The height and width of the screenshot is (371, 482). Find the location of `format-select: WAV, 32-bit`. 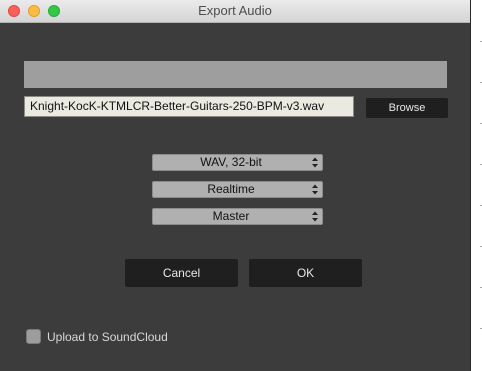

format-select: WAV, 32-bit is located at coordinates (237, 162).